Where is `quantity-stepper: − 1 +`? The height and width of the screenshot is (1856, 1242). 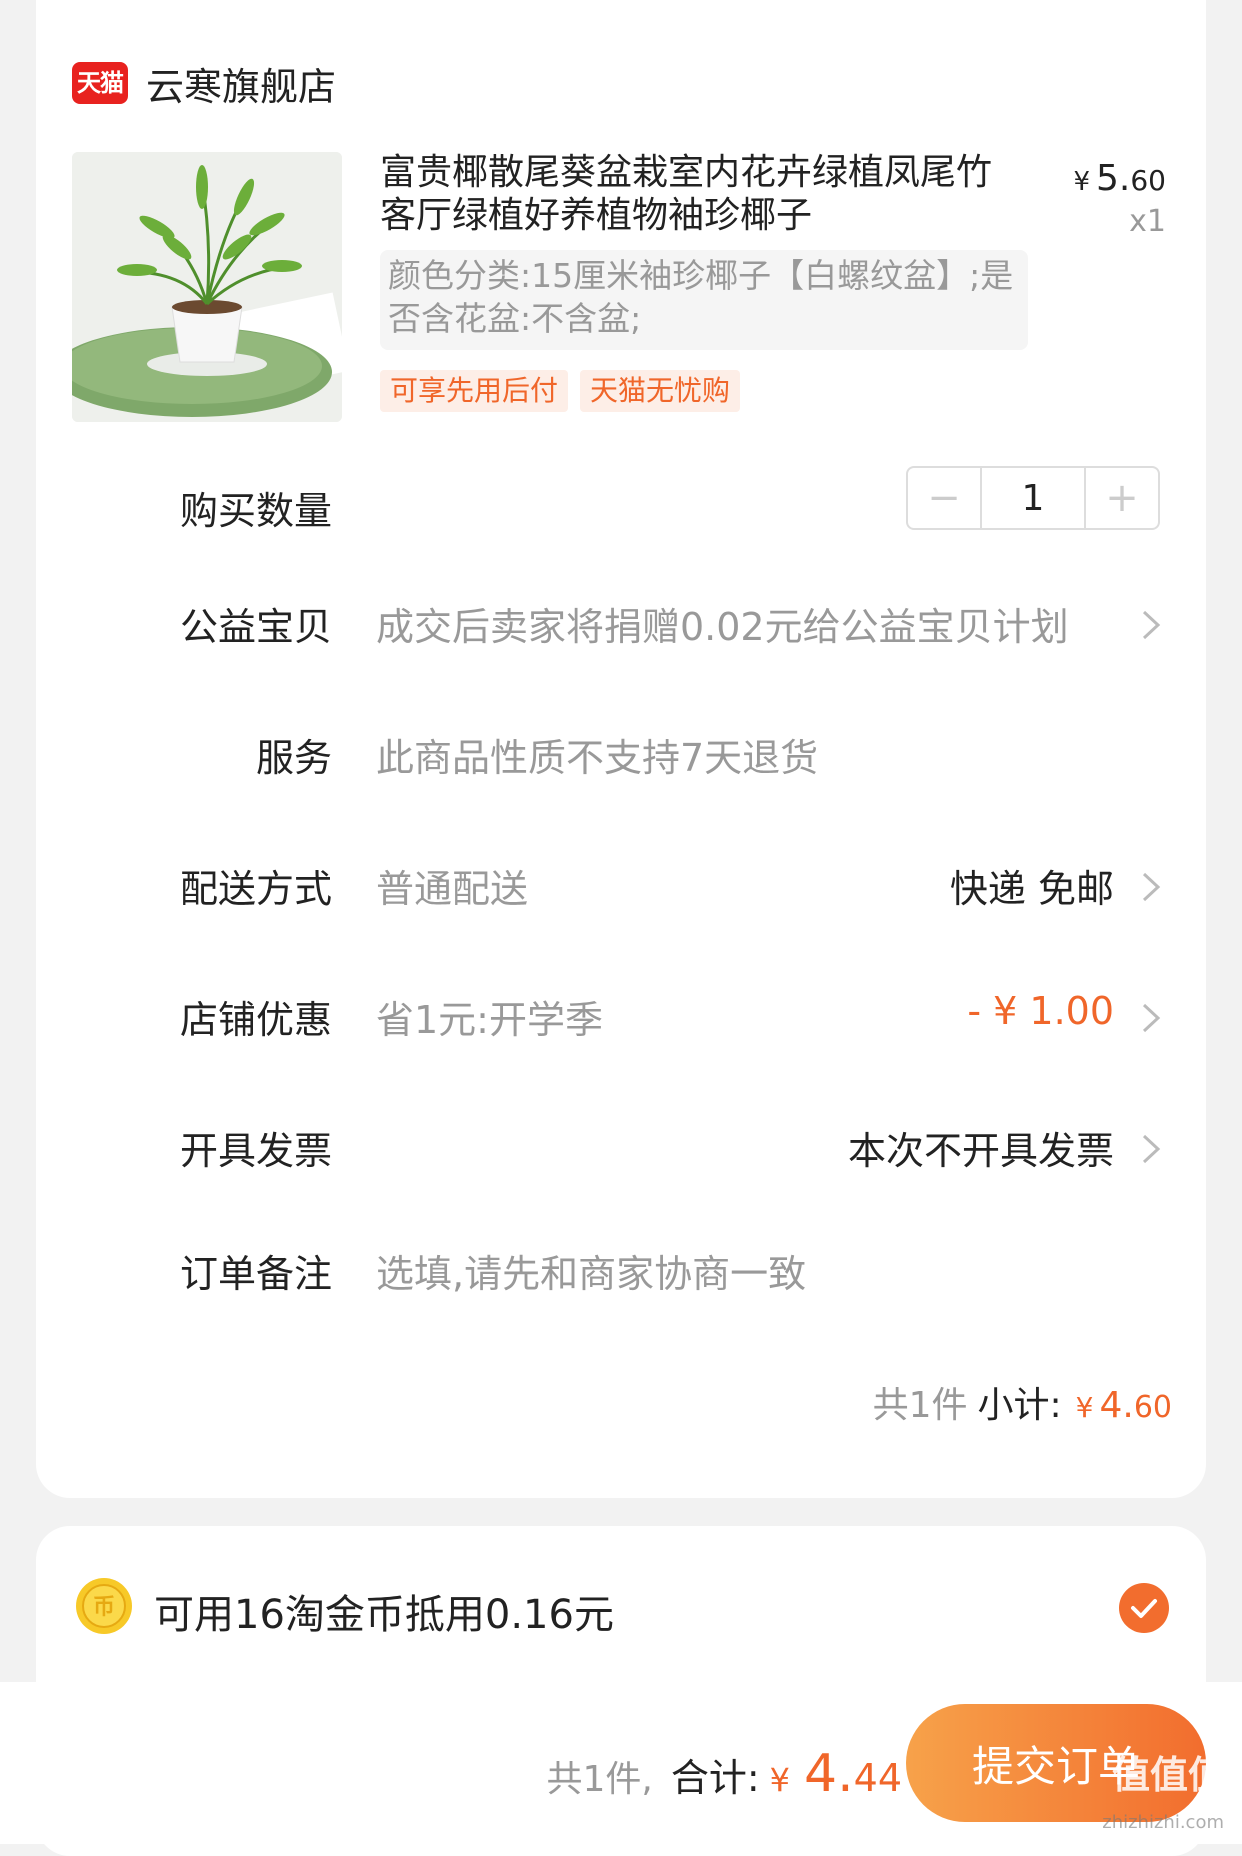
quantity-stepper: − 1 + is located at coordinates (1033, 498).